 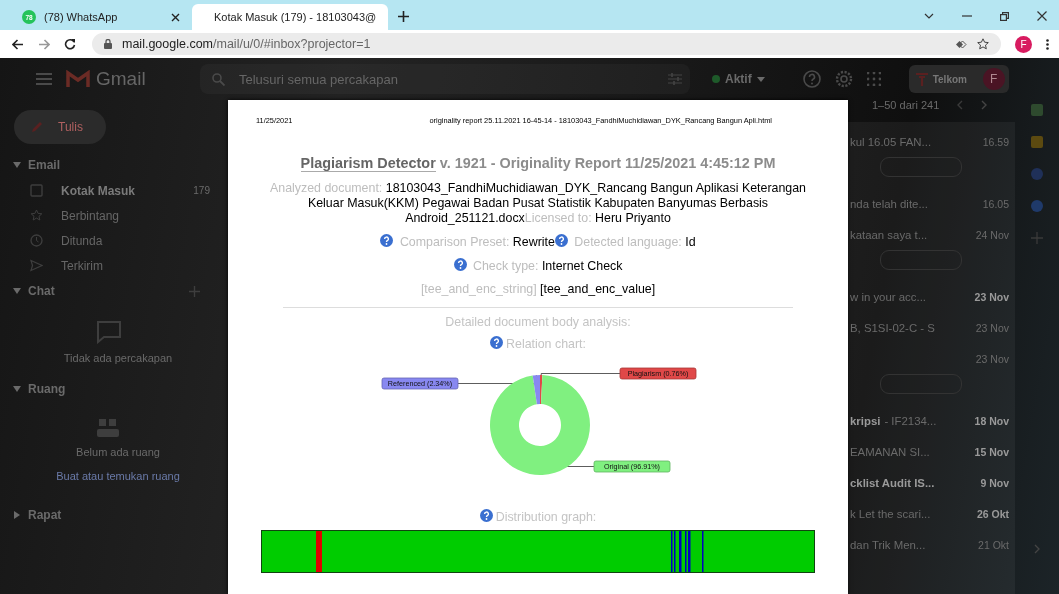 I want to click on browser-tab: Kotak Masuk (179) - 18103043@, so click(x=290, y=17).